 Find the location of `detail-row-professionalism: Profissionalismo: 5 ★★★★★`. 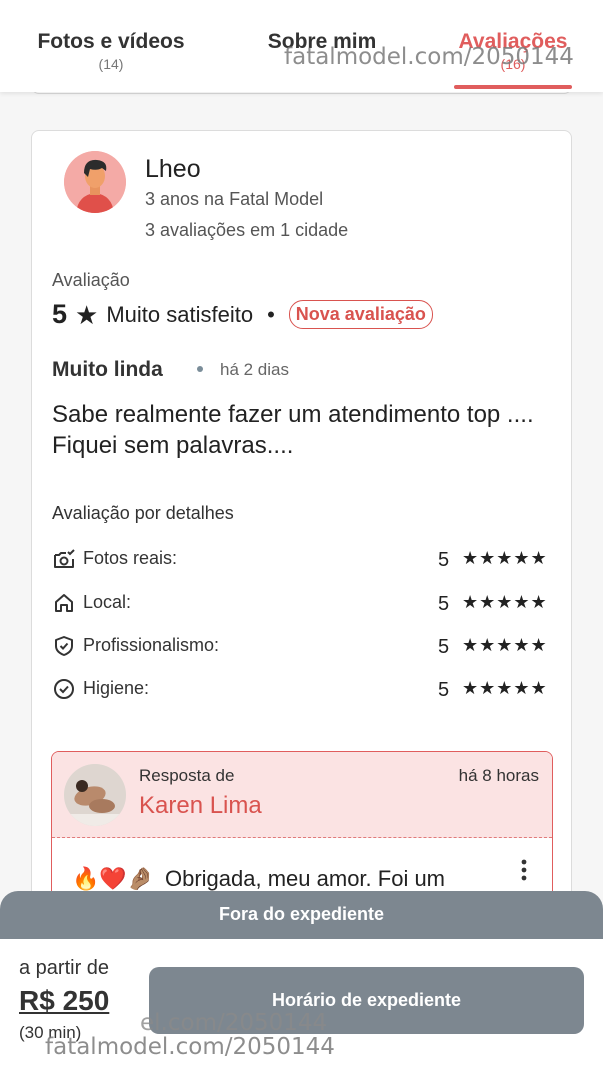

detail-row-professionalism: Profissionalismo: 5 ★★★★★ is located at coordinates (302, 648).